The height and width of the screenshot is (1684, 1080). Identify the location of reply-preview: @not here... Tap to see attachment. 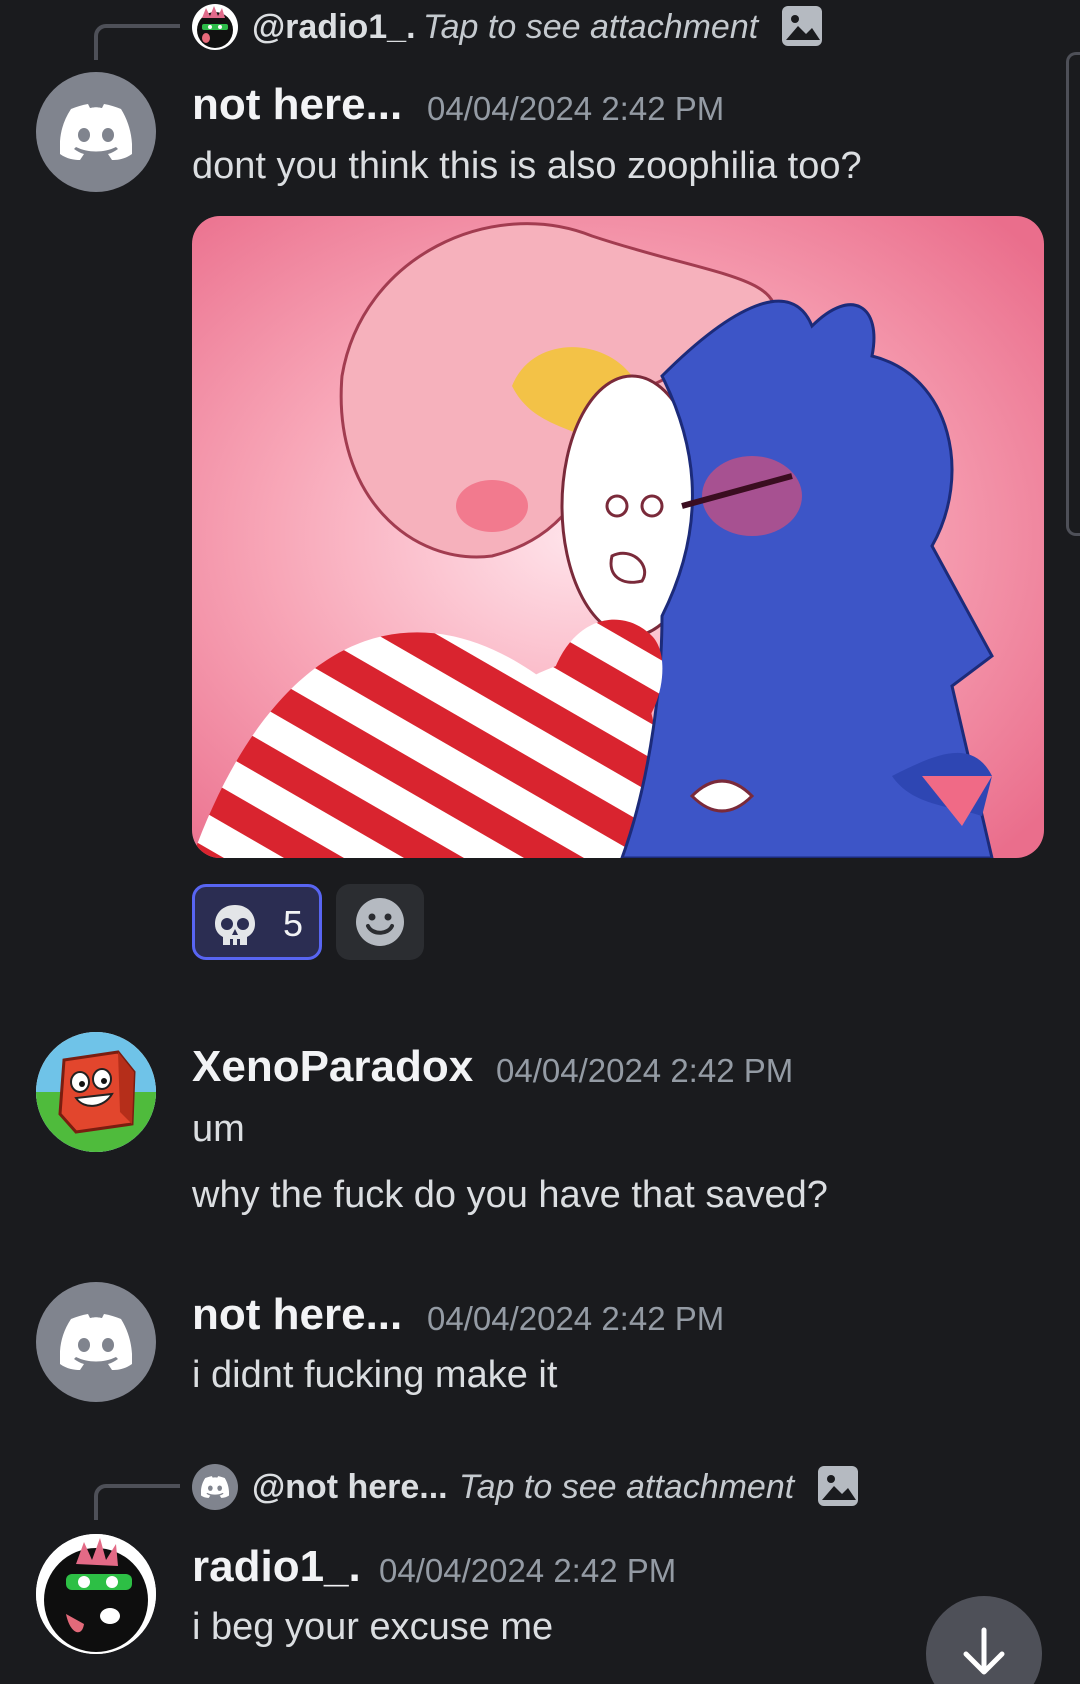
(540, 1492).